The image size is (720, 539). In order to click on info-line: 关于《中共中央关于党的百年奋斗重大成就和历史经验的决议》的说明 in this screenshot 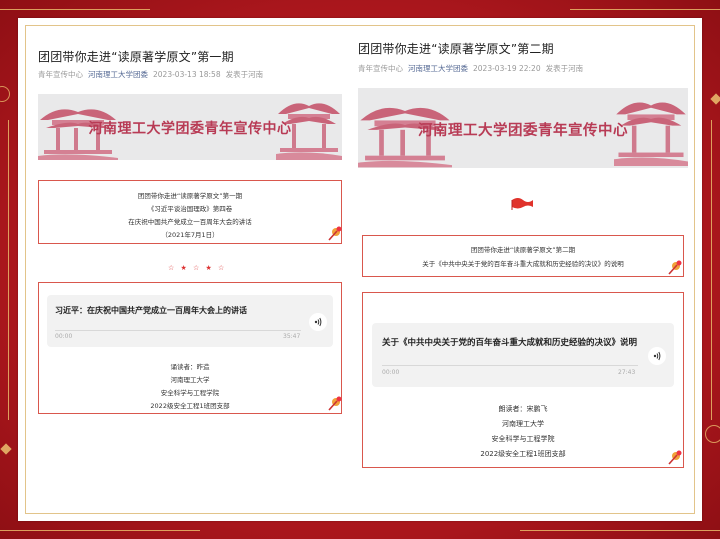, I will do `click(523, 264)`.